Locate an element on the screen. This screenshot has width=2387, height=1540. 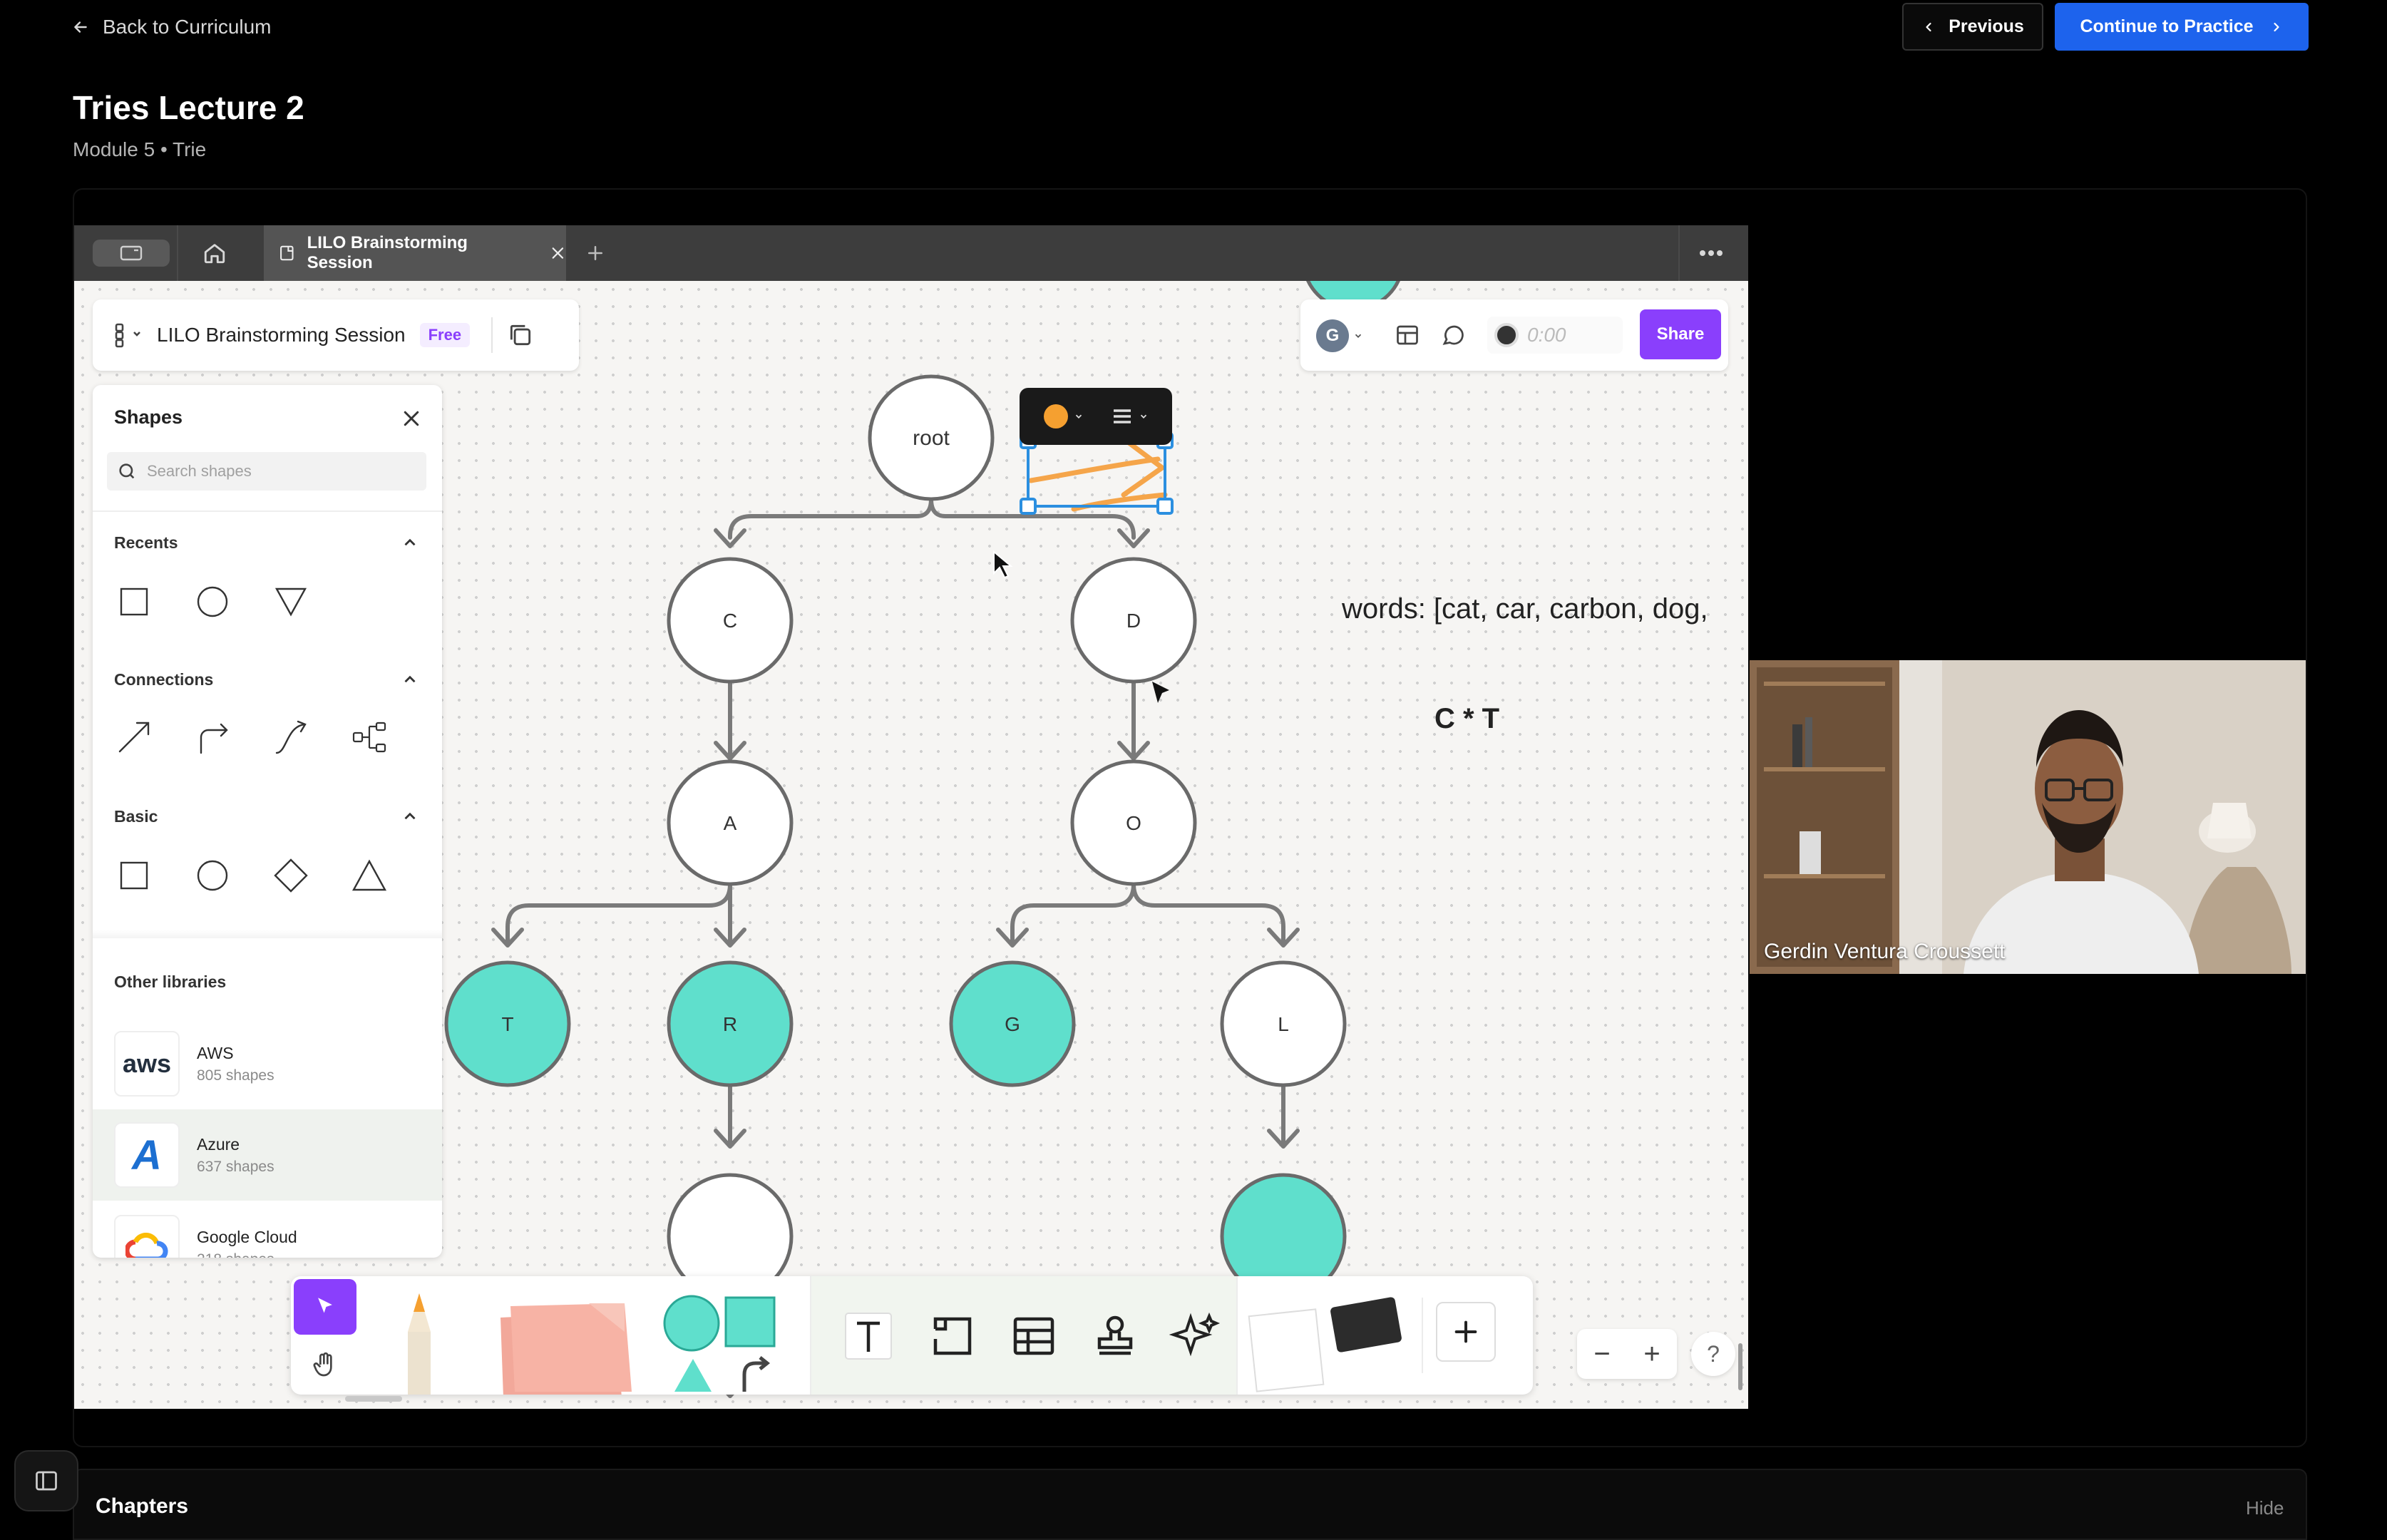
zoom-out-button: − is located at coordinates (1601, 1354).